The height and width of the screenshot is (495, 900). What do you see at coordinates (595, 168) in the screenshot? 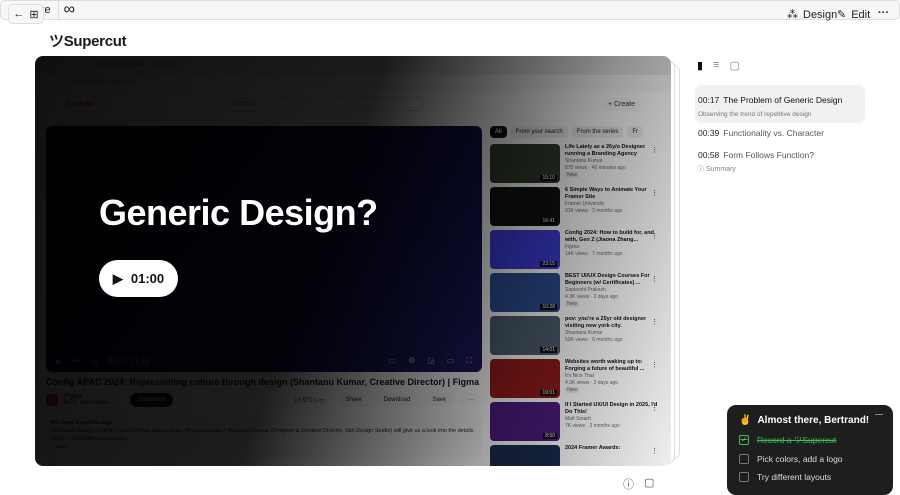
I see `rec-meta: 875 views · 46 minutes ago` at bounding box center [595, 168].